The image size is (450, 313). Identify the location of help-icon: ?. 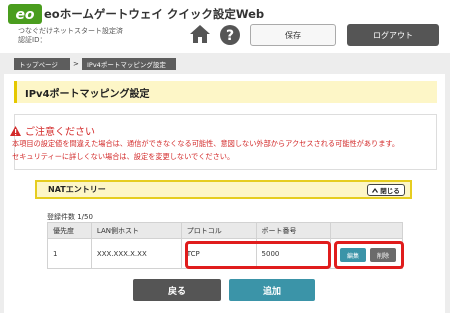
(230, 35).